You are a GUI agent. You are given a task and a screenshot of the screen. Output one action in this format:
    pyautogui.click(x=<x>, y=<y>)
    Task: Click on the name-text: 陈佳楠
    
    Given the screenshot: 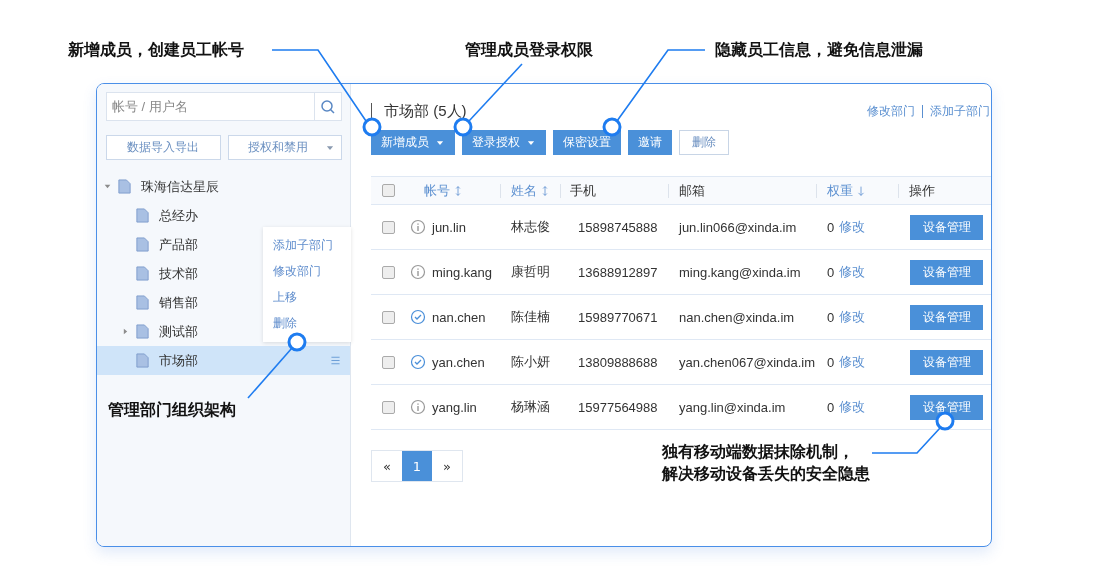 What is the action you would take?
    pyautogui.click(x=530, y=317)
    